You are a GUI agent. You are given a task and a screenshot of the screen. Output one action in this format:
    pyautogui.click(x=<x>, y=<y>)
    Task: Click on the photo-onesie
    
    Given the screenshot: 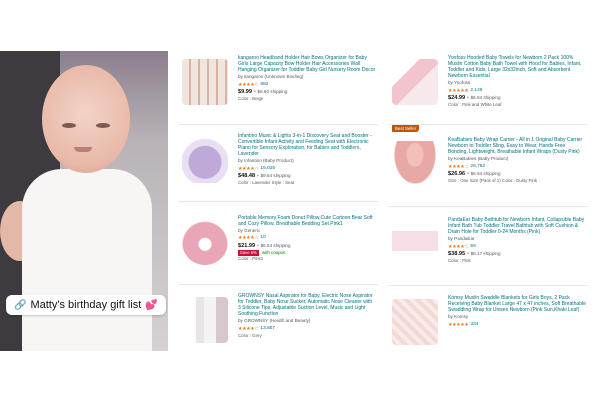 What is the action you would take?
    pyautogui.click(x=87, y=260)
    